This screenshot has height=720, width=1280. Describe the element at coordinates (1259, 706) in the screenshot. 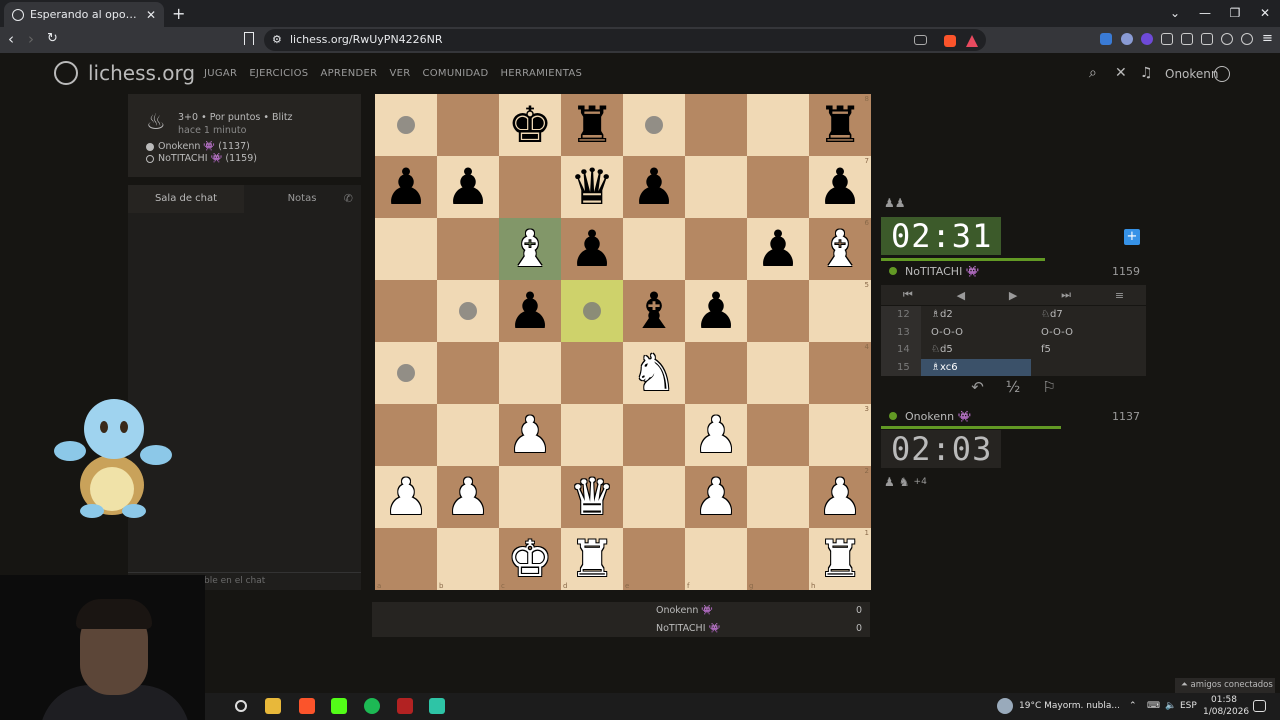

I see `notification-center-icon` at that location.